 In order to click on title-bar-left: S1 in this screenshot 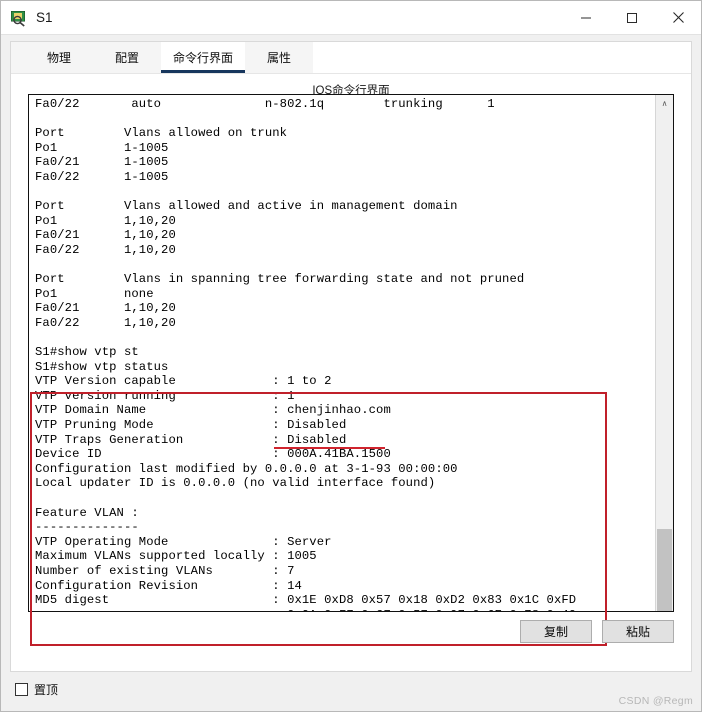, I will do `click(27, 18)`.